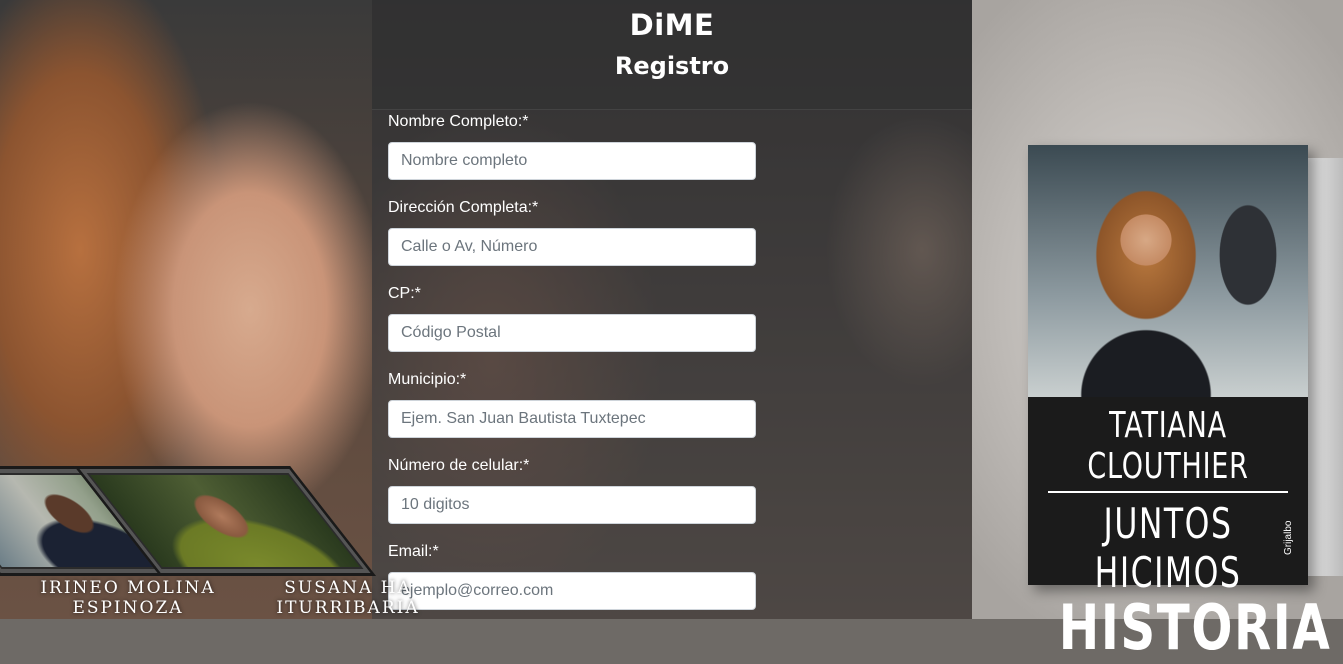  I want to click on profile-name-line1: SUSANA HA, so click(348, 588).